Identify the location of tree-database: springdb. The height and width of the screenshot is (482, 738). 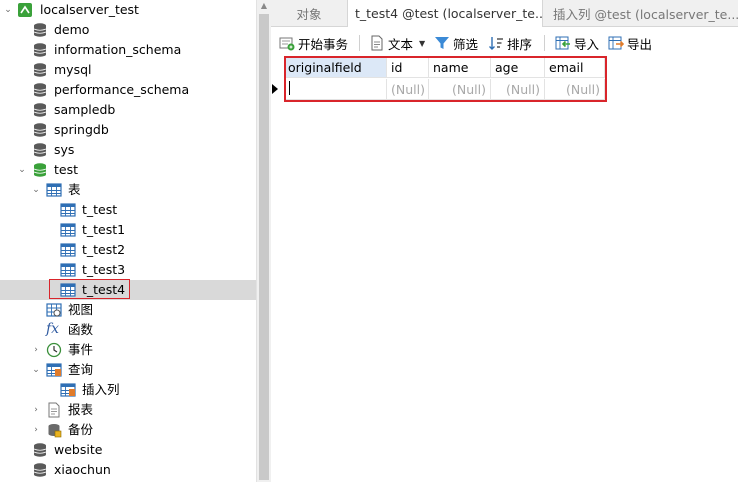
(128, 130).